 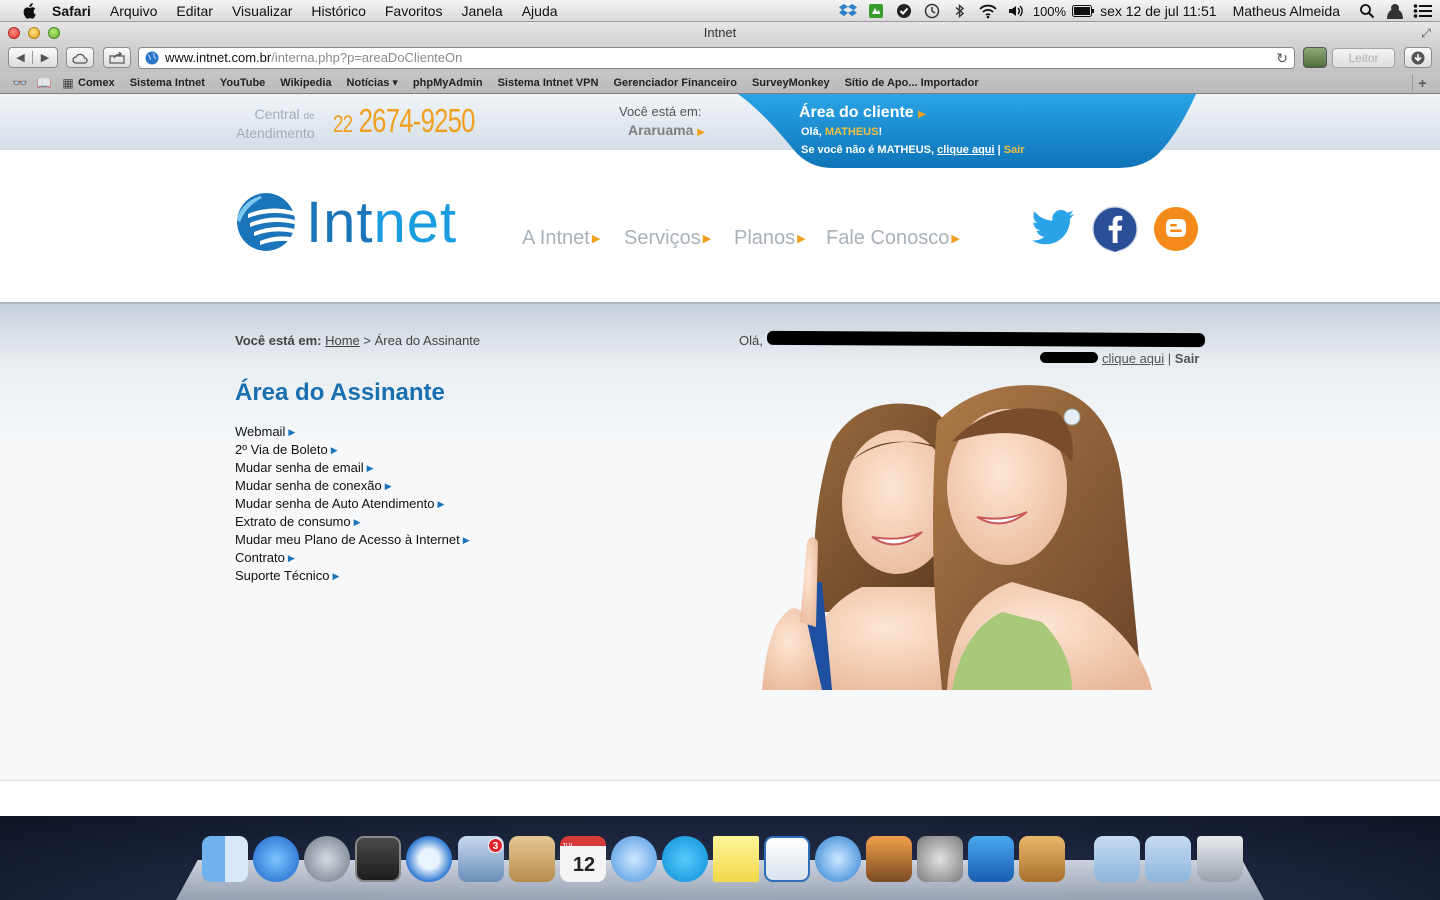 What do you see at coordinates (1117, 859) in the screenshot?
I see `documents-folder-icon` at bounding box center [1117, 859].